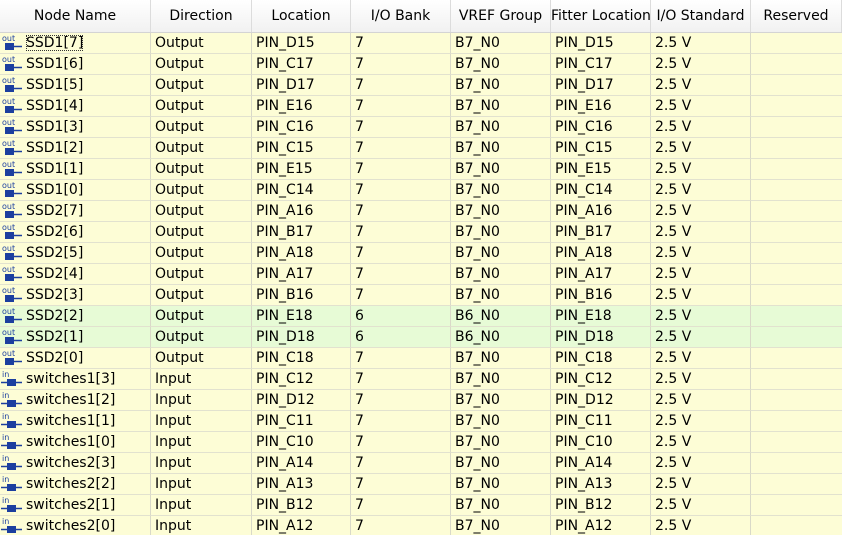 This screenshot has height=535, width=842. What do you see at coordinates (601, 295) in the screenshot?
I see `cell-fitter-location: PIN_B16` at bounding box center [601, 295].